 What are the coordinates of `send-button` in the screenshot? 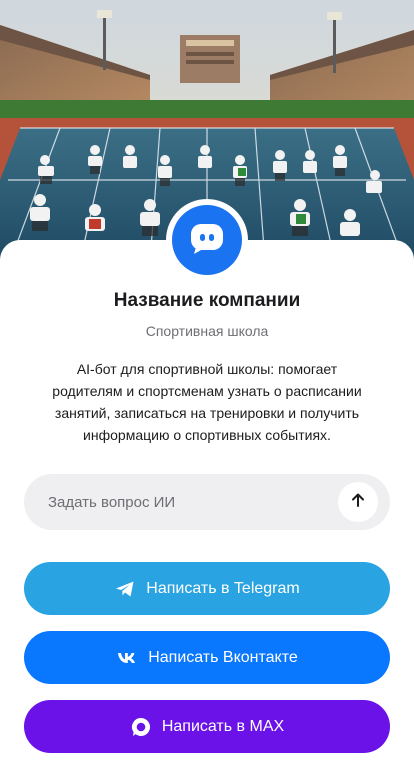 It's located at (358, 502).